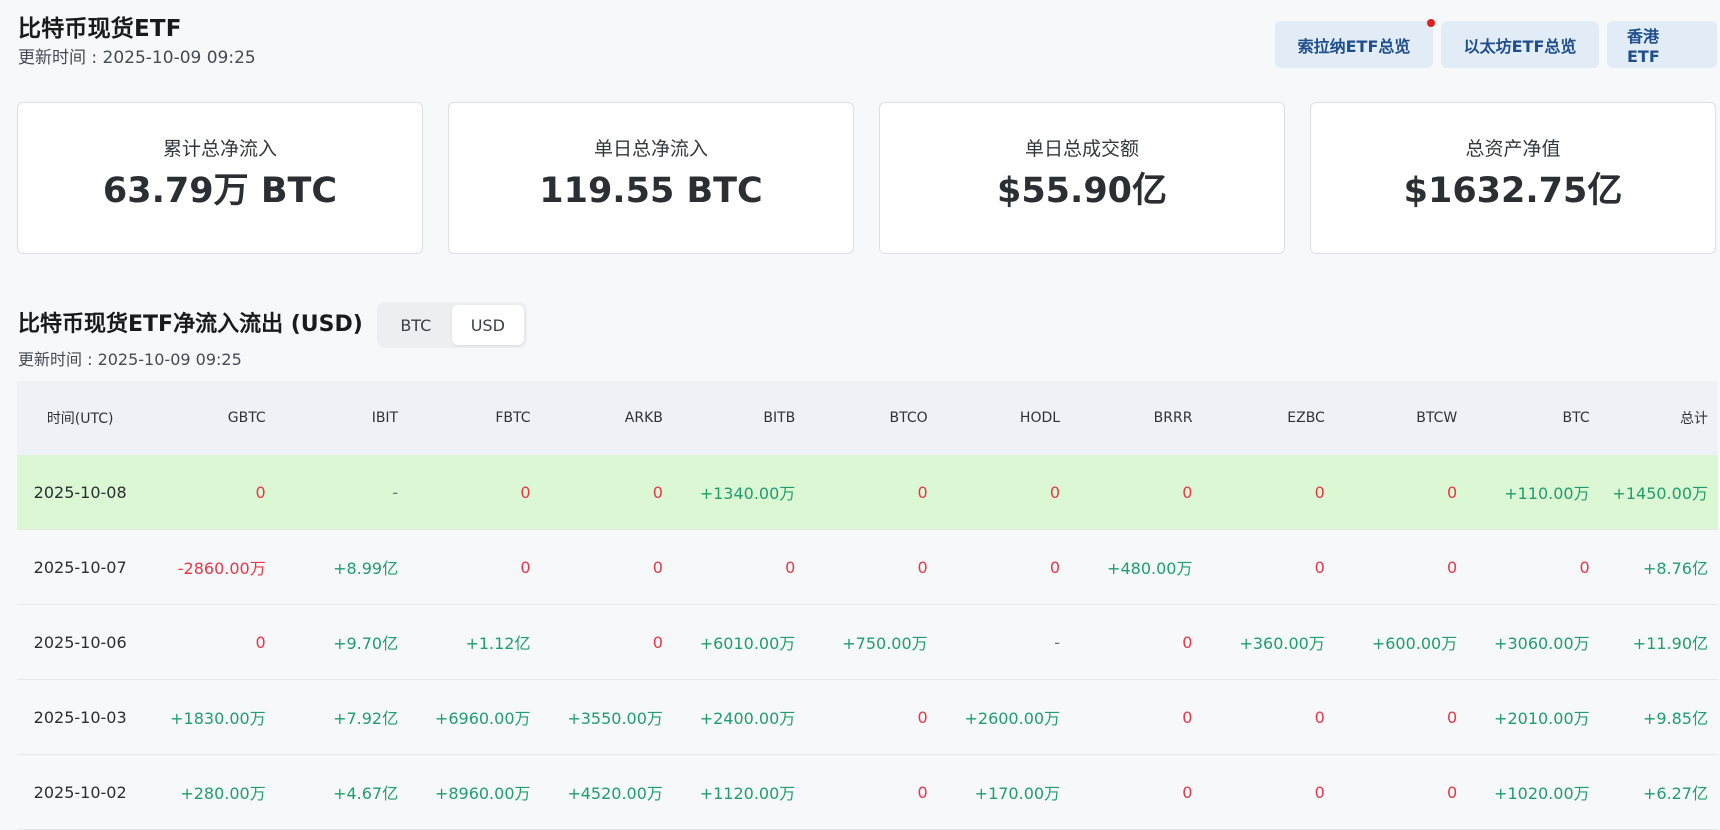  Describe the element at coordinates (100, 29) in the screenshot. I see `page-title: 比特币现货ETF` at that location.